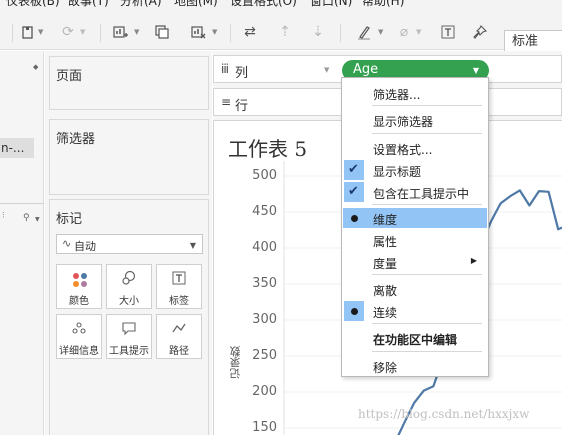 This screenshot has width=562, height=435. Describe the element at coordinates (415, 262) in the screenshot. I see `measure-menu-item: 度量 ▶` at that location.